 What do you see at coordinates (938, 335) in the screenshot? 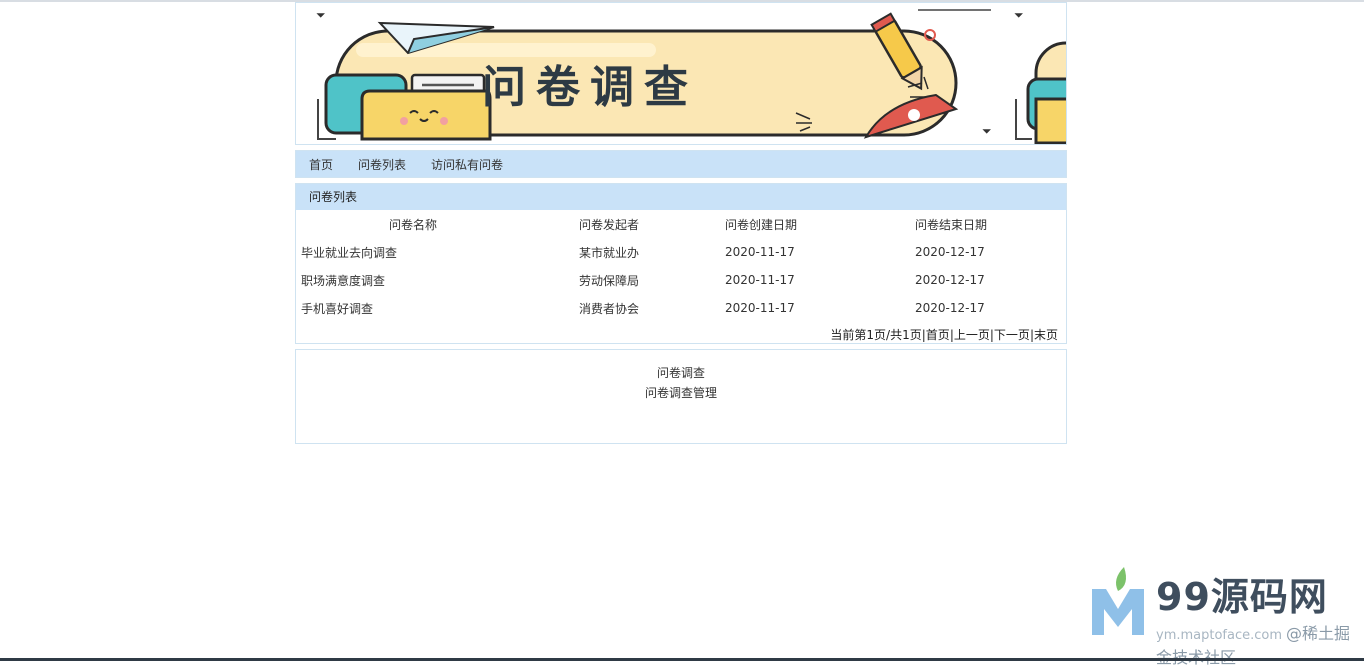
I see `pager-first-link: 首页` at bounding box center [938, 335].